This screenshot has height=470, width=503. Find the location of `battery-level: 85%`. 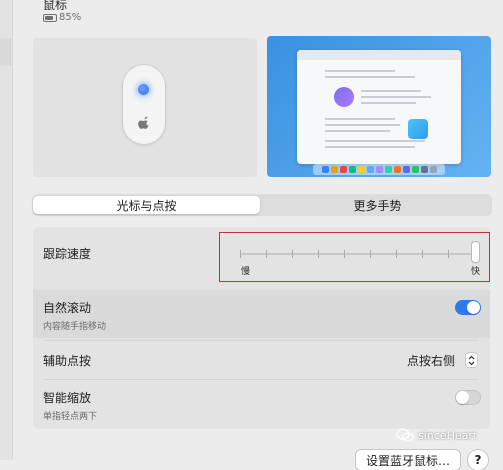

battery-level: 85% is located at coordinates (70, 17).